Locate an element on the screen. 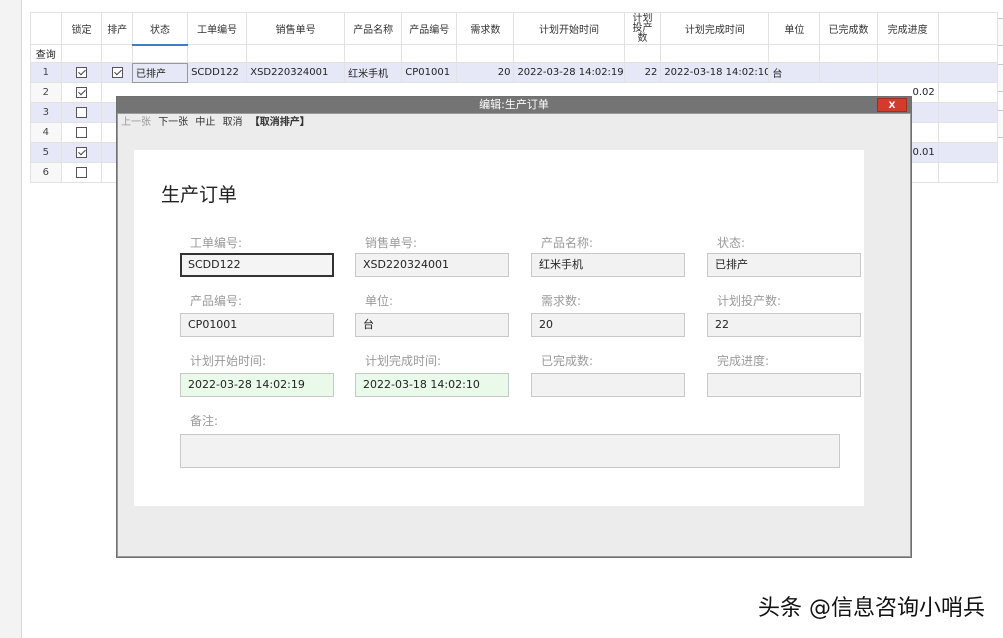 This screenshot has width=1003, height=638. header-qty: 计划投产数 is located at coordinates (642, 28).